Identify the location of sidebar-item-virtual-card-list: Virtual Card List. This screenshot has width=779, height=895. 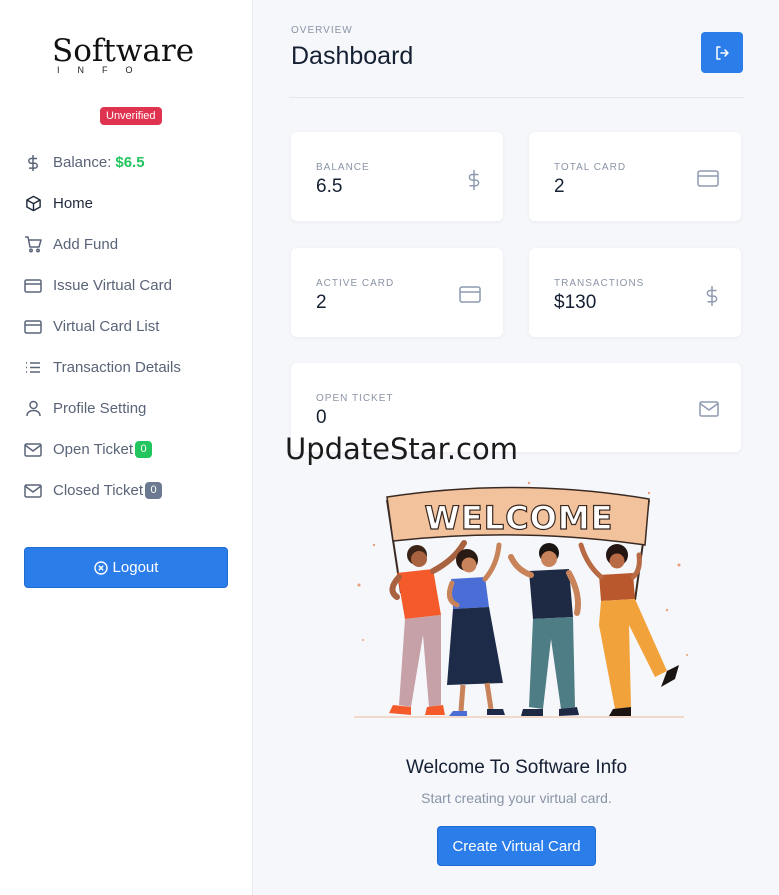
(129, 326).